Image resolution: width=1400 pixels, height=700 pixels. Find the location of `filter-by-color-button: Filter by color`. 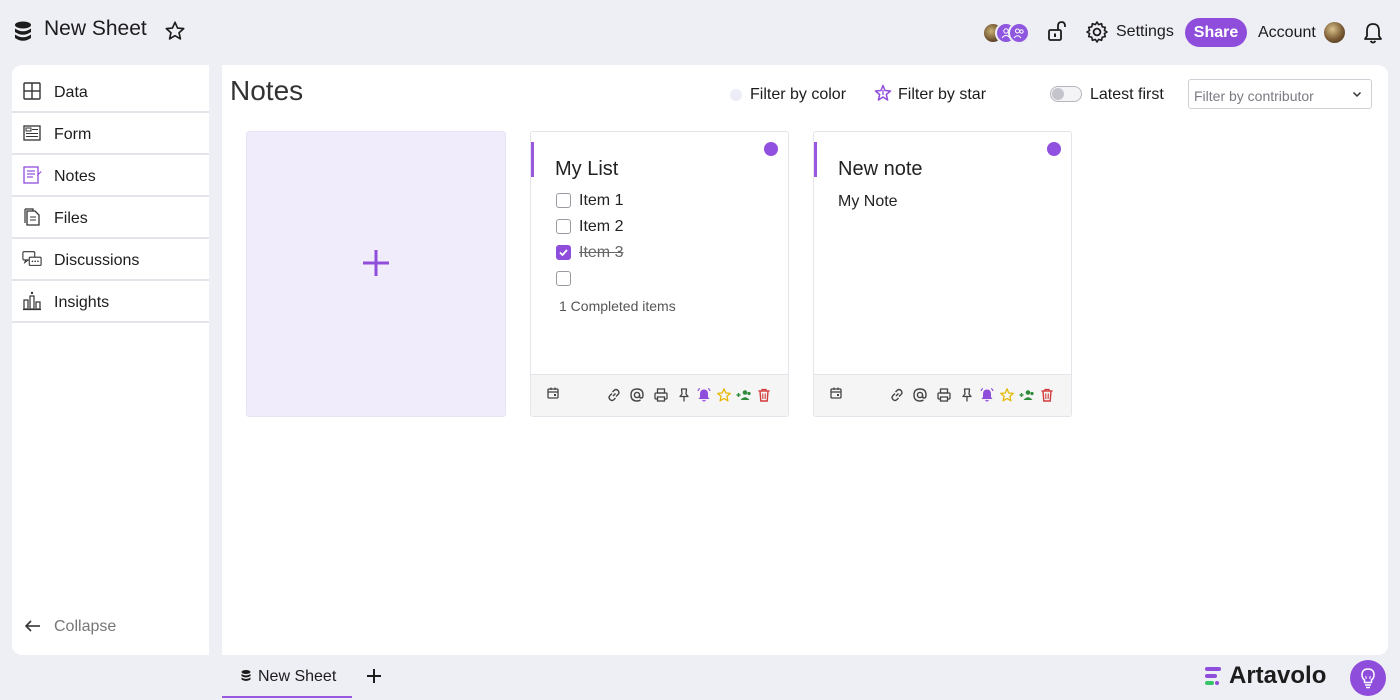

filter-by-color-button: Filter by color is located at coordinates (793, 95).